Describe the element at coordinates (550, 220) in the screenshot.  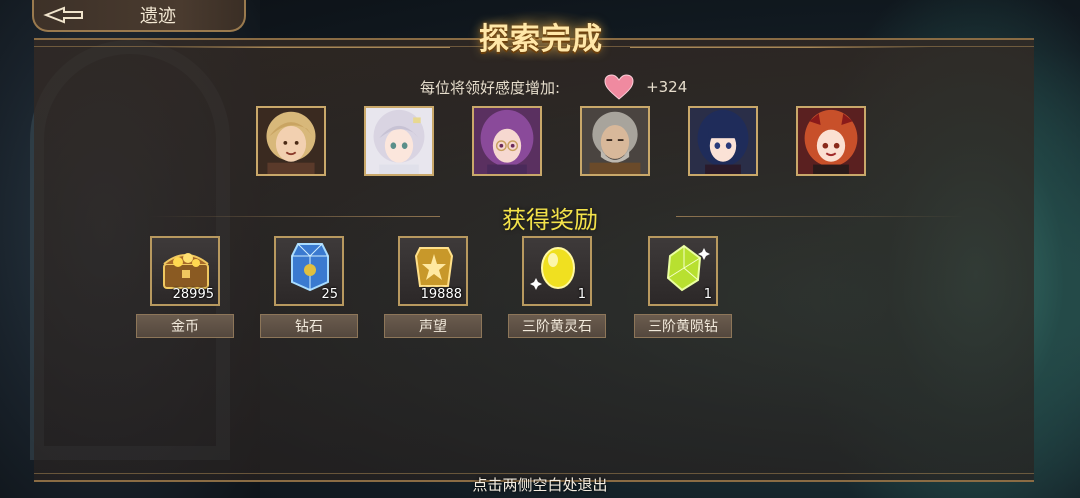
I see `reward-title: 获得奖励` at that location.